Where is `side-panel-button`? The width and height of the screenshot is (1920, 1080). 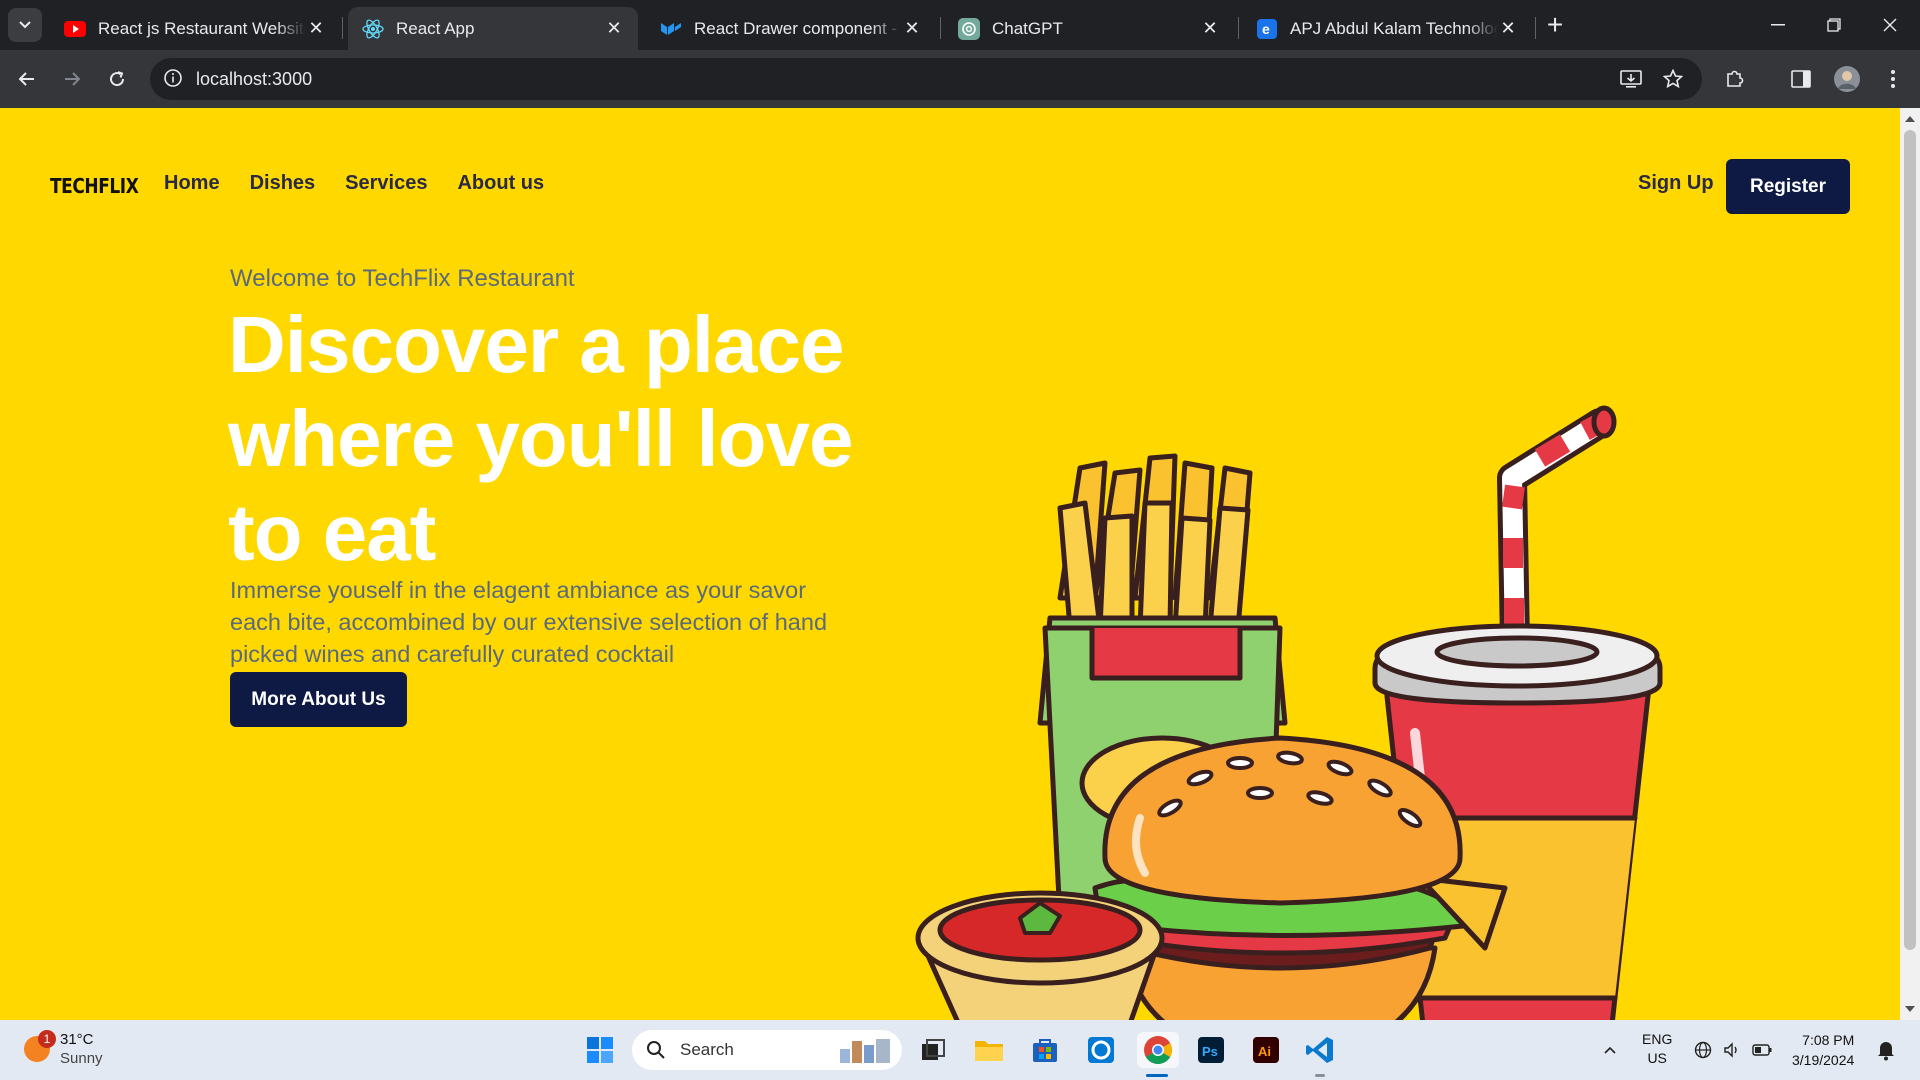 side-panel-button is located at coordinates (1801, 79).